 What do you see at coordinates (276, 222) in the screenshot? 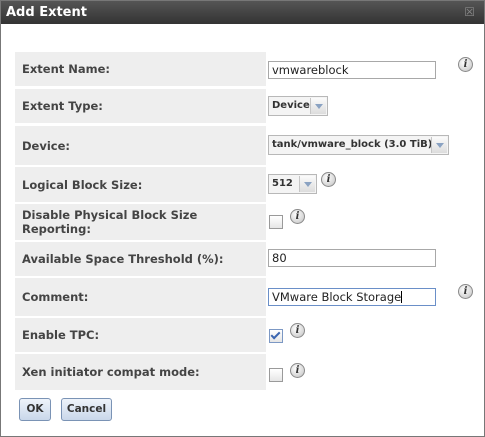
I see `disable-pbs-checkbox` at bounding box center [276, 222].